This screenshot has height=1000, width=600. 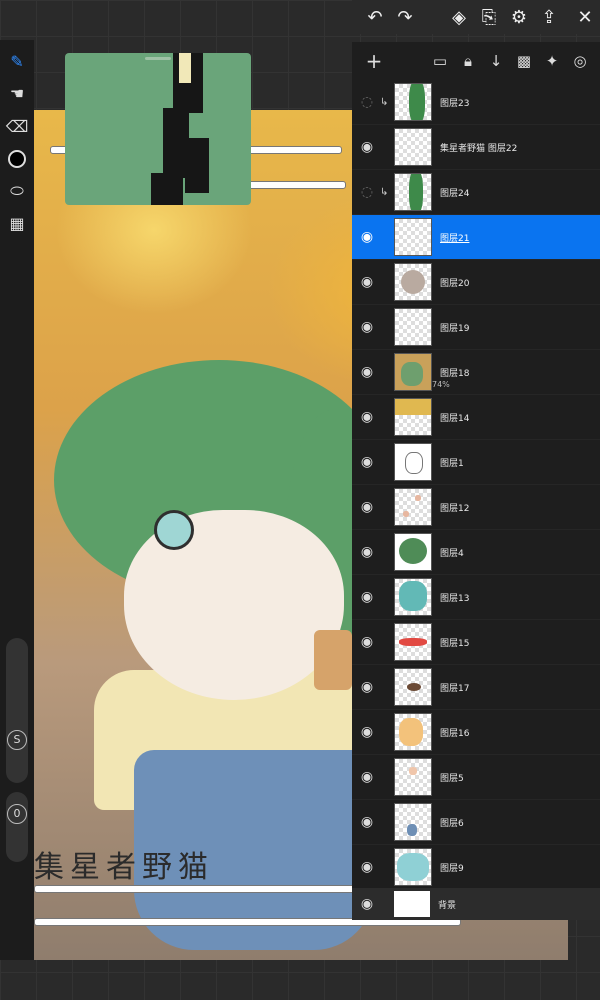 What do you see at coordinates (585, 17) in the screenshot?
I see `close-icon: ✕` at bounding box center [585, 17].